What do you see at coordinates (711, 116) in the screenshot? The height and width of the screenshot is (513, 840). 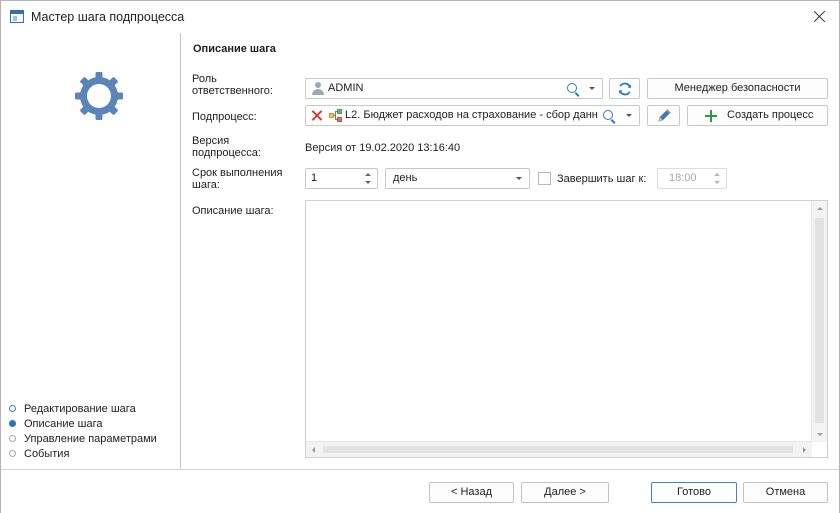 I see `plus-icon` at bounding box center [711, 116].